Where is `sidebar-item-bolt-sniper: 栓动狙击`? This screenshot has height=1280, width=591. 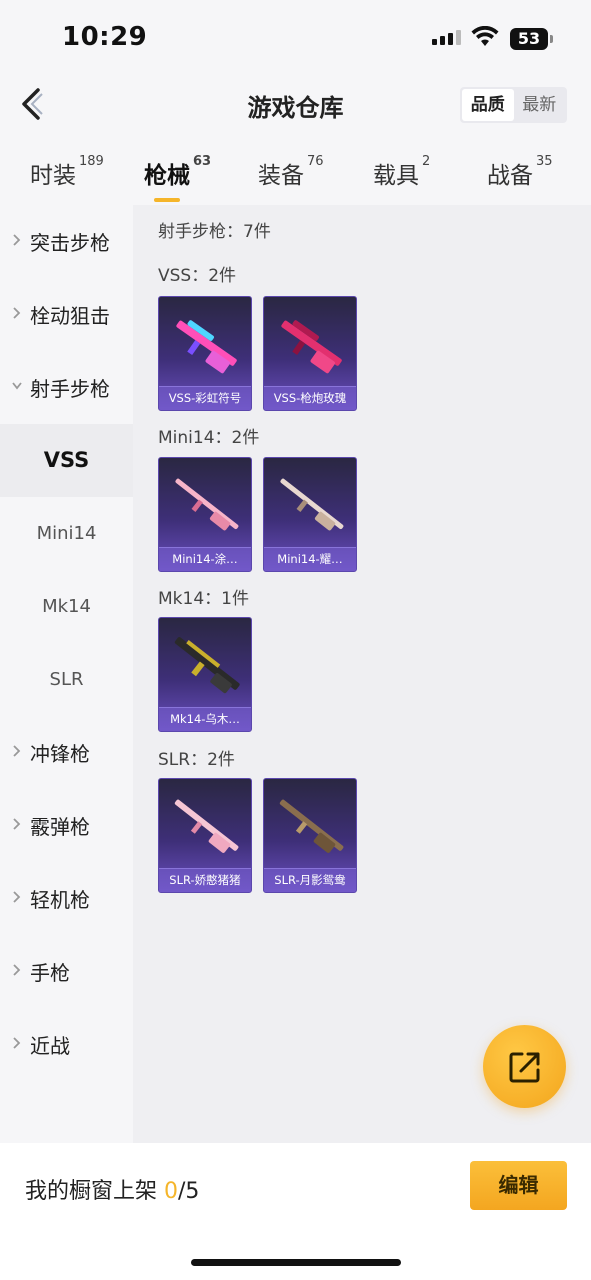
sidebar-item-bolt-sniper: 栓动狙击 is located at coordinates (66, 314).